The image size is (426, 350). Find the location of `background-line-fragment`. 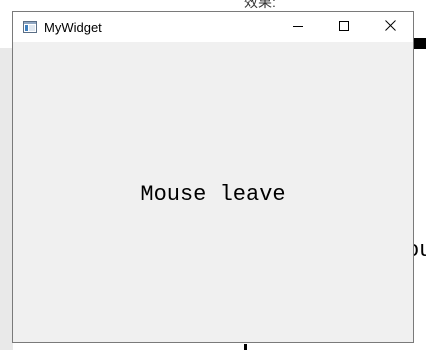

background-line-fragment is located at coordinates (245, 347).